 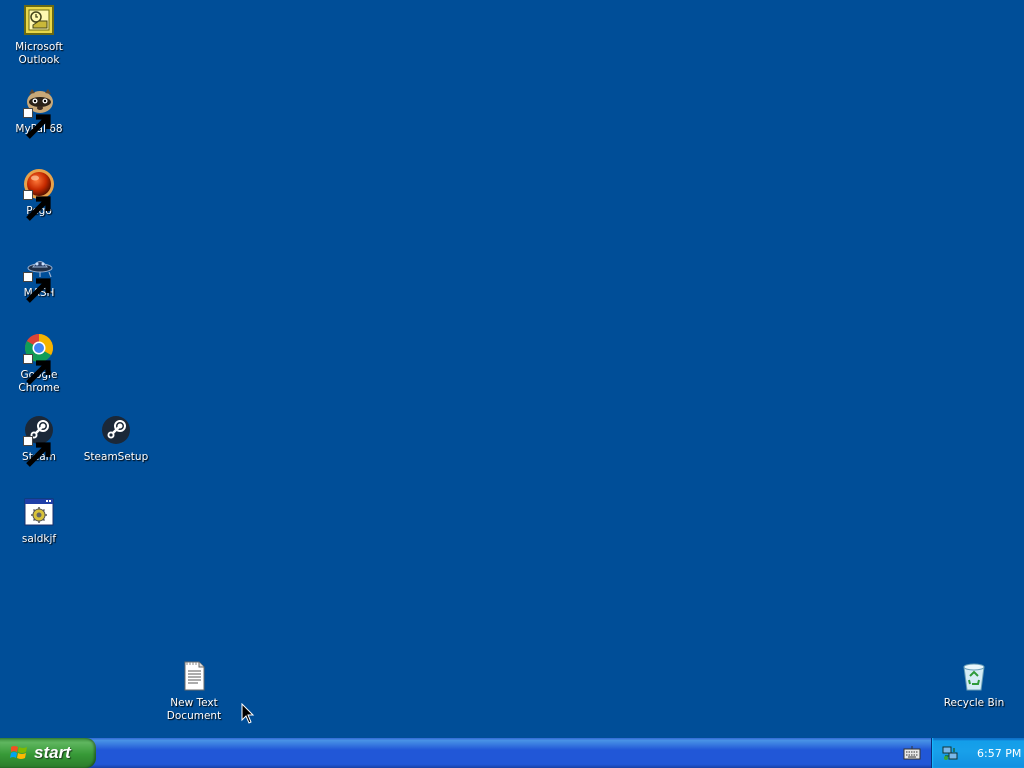 What do you see at coordinates (999, 753) in the screenshot?
I see `clock: 6:57 PM` at bounding box center [999, 753].